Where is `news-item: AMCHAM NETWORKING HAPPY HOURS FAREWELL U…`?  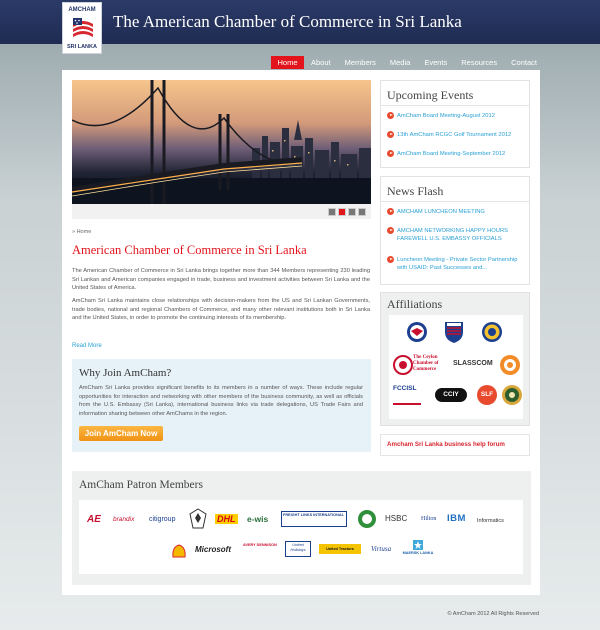 news-item: AMCHAM NETWORKING HAPPY HOURS FAREWELL U… is located at coordinates (456, 235).